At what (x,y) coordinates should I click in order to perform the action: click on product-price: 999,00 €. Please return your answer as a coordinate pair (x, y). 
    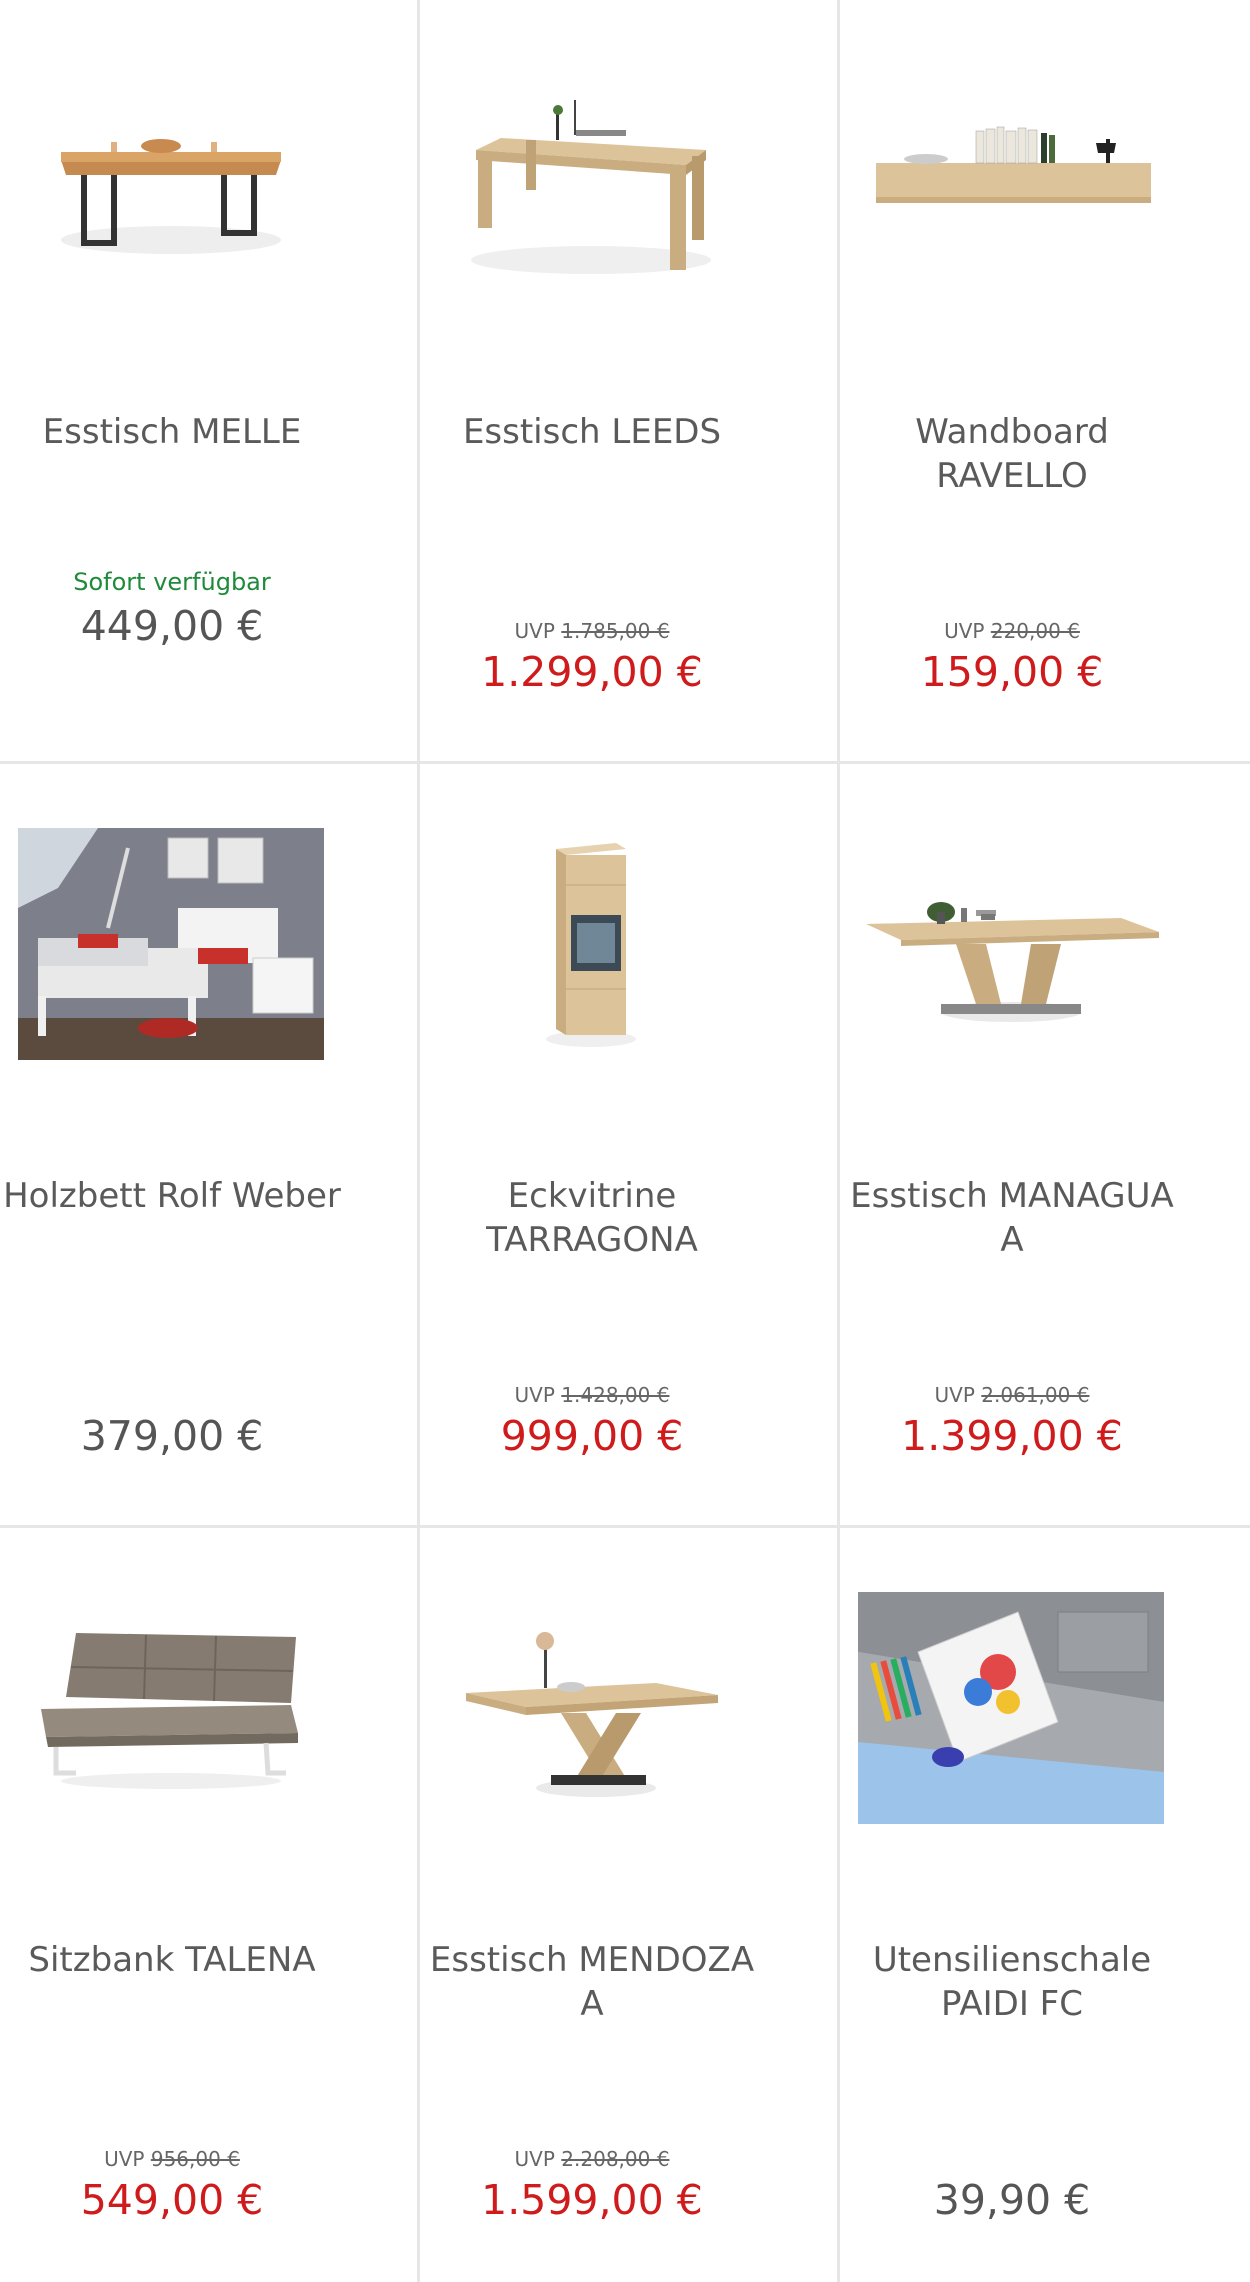
    Looking at the image, I should click on (592, 1436).